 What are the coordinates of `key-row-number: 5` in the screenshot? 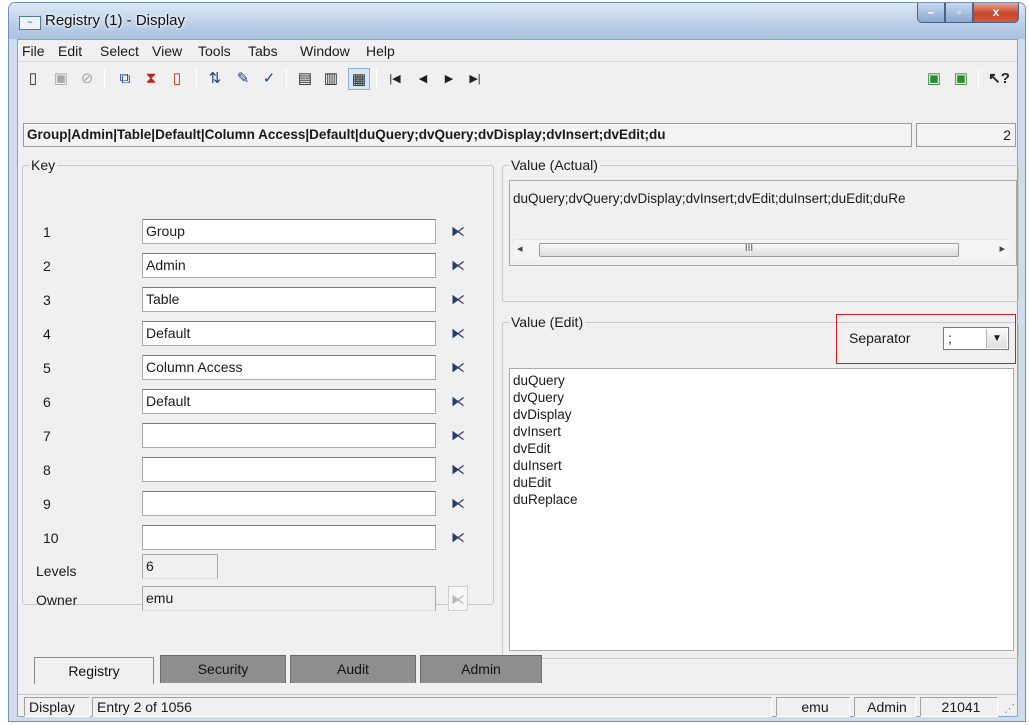 It's located at (47, 368).